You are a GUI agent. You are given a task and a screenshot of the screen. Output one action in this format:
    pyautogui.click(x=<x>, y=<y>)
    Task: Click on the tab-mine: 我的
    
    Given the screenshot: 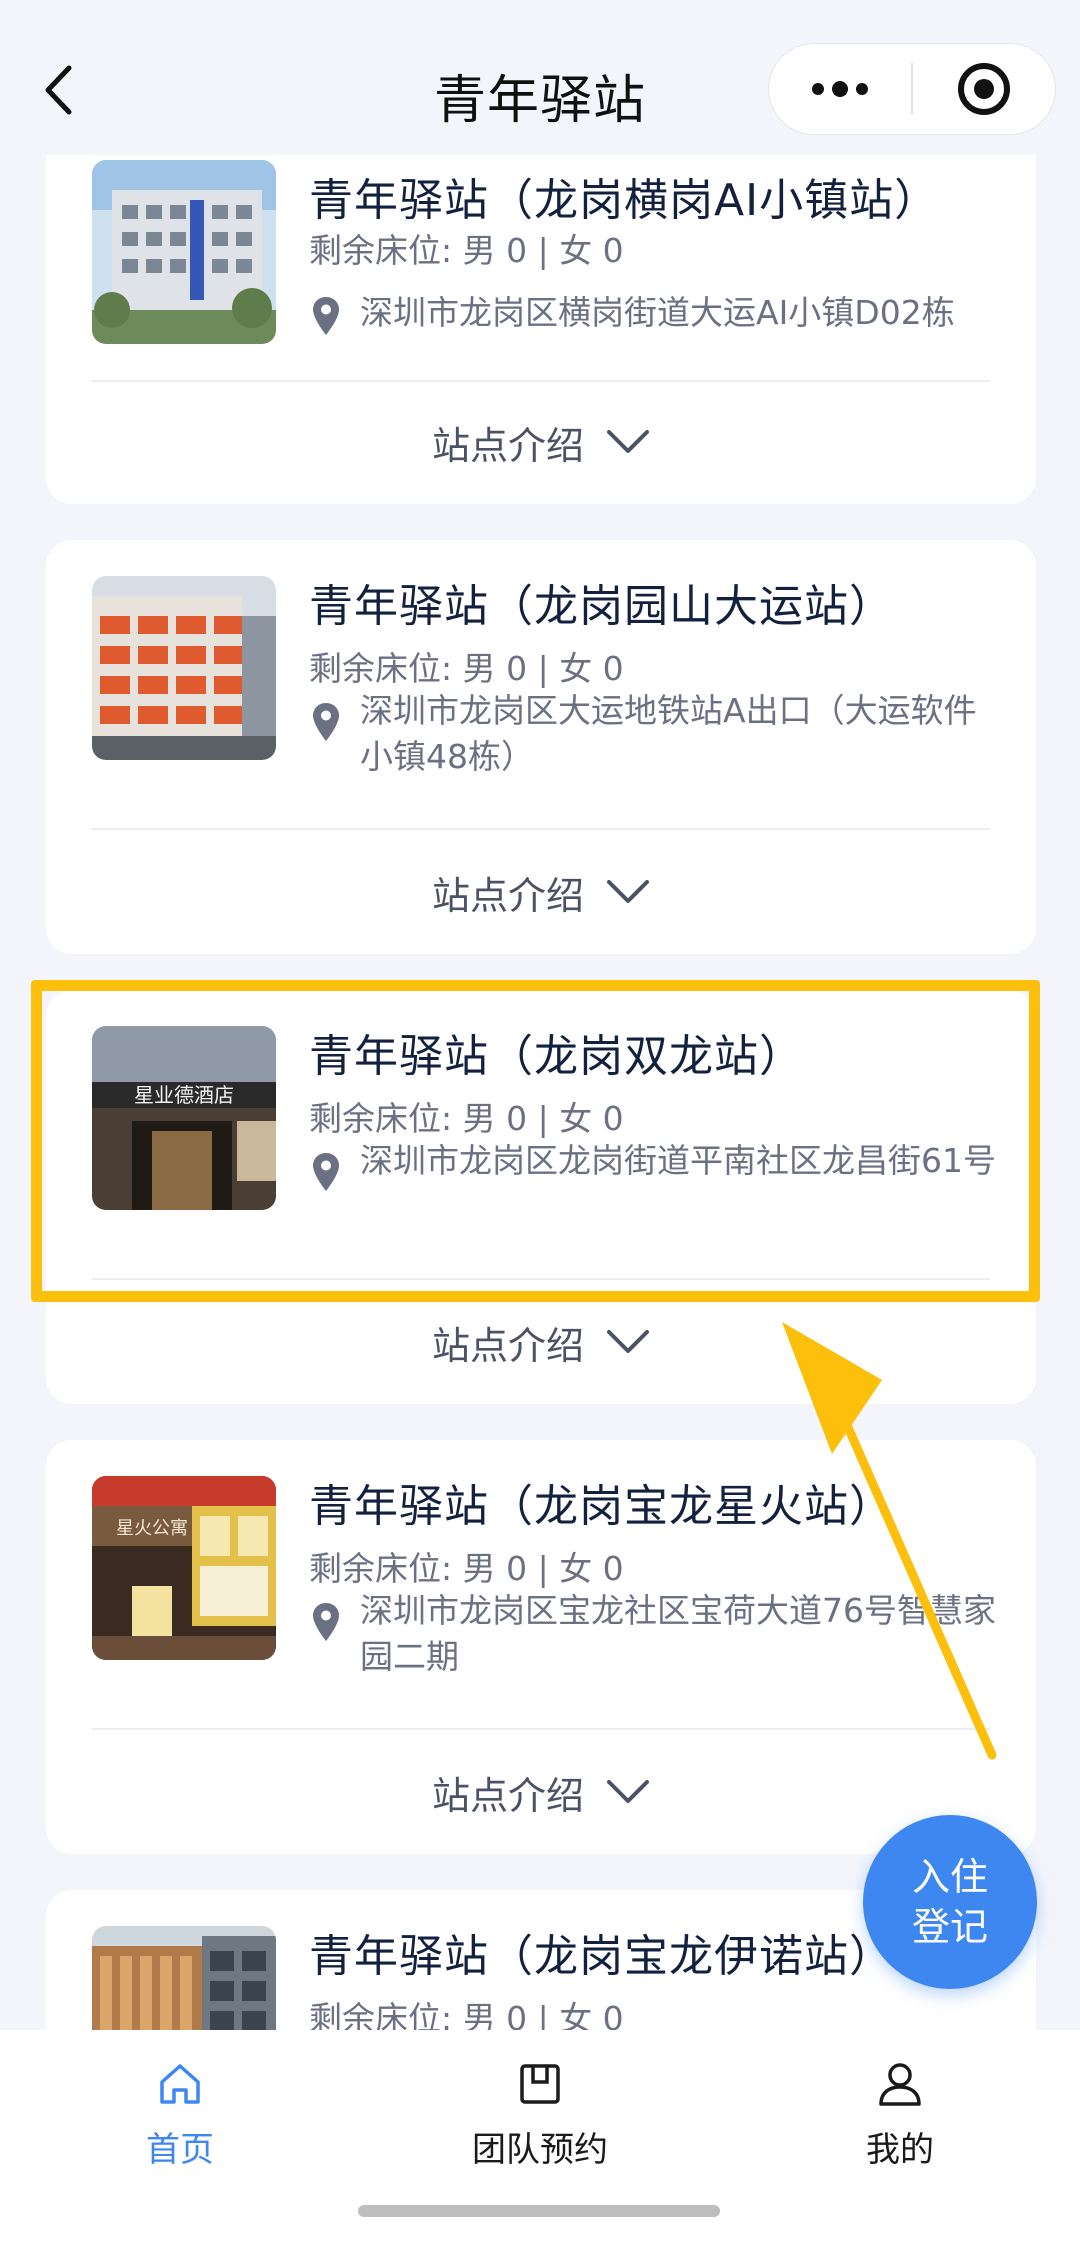 What is the action you would take?
    pyautogui.click(x=900, y=2115)
    